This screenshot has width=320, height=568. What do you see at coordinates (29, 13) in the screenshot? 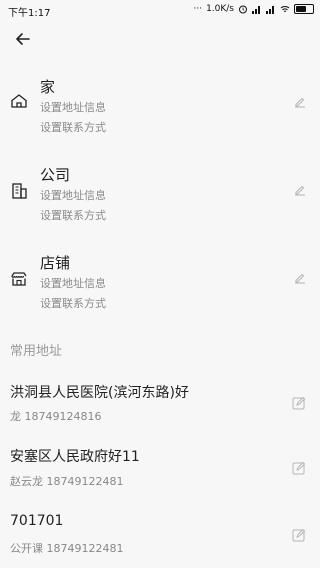
I see `status-time: 下午1:17` at bounding box center [29, 13].